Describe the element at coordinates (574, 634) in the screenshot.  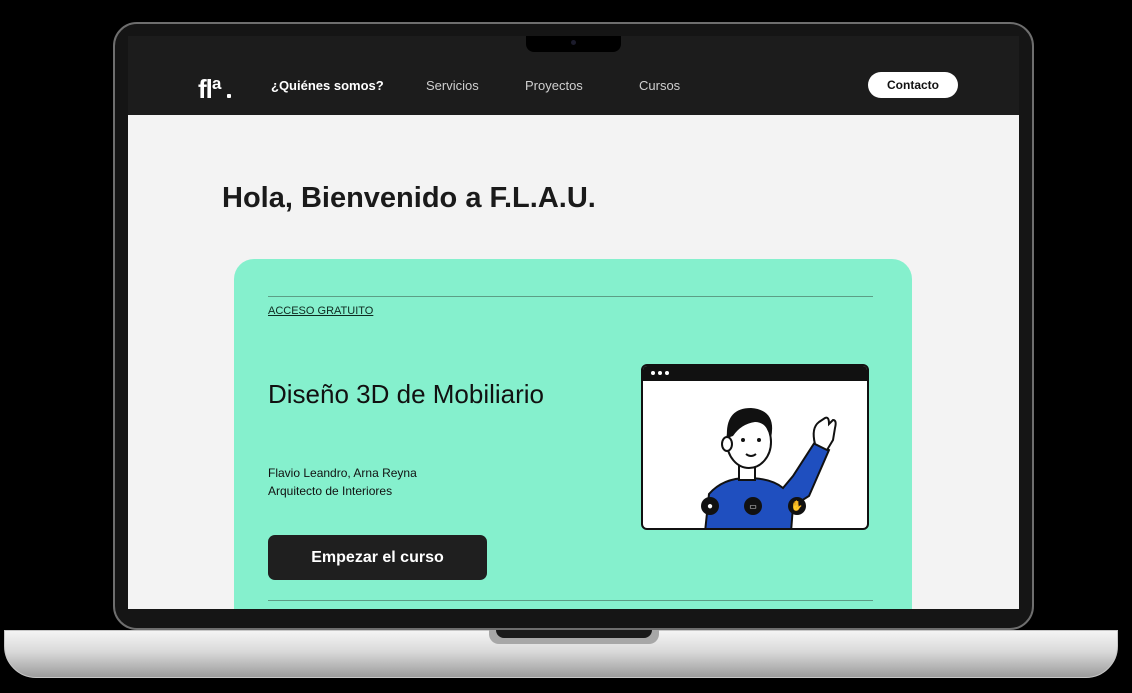
I see `laptop-hinge-inner` at that location.